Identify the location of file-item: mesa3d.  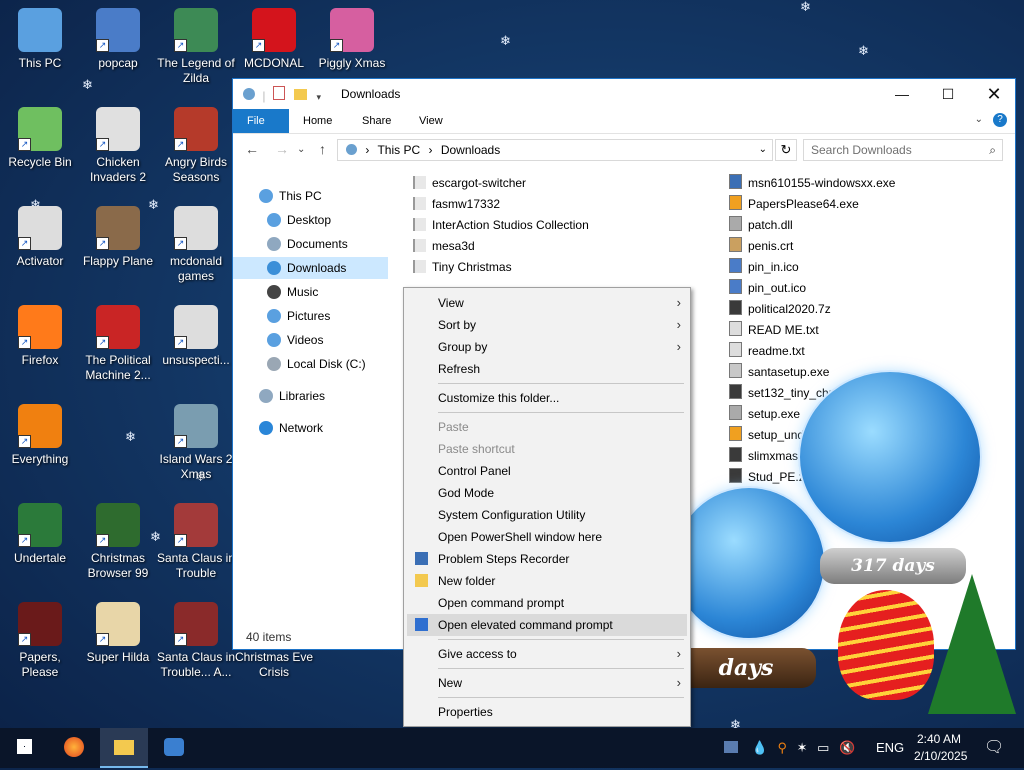
(444, 246).